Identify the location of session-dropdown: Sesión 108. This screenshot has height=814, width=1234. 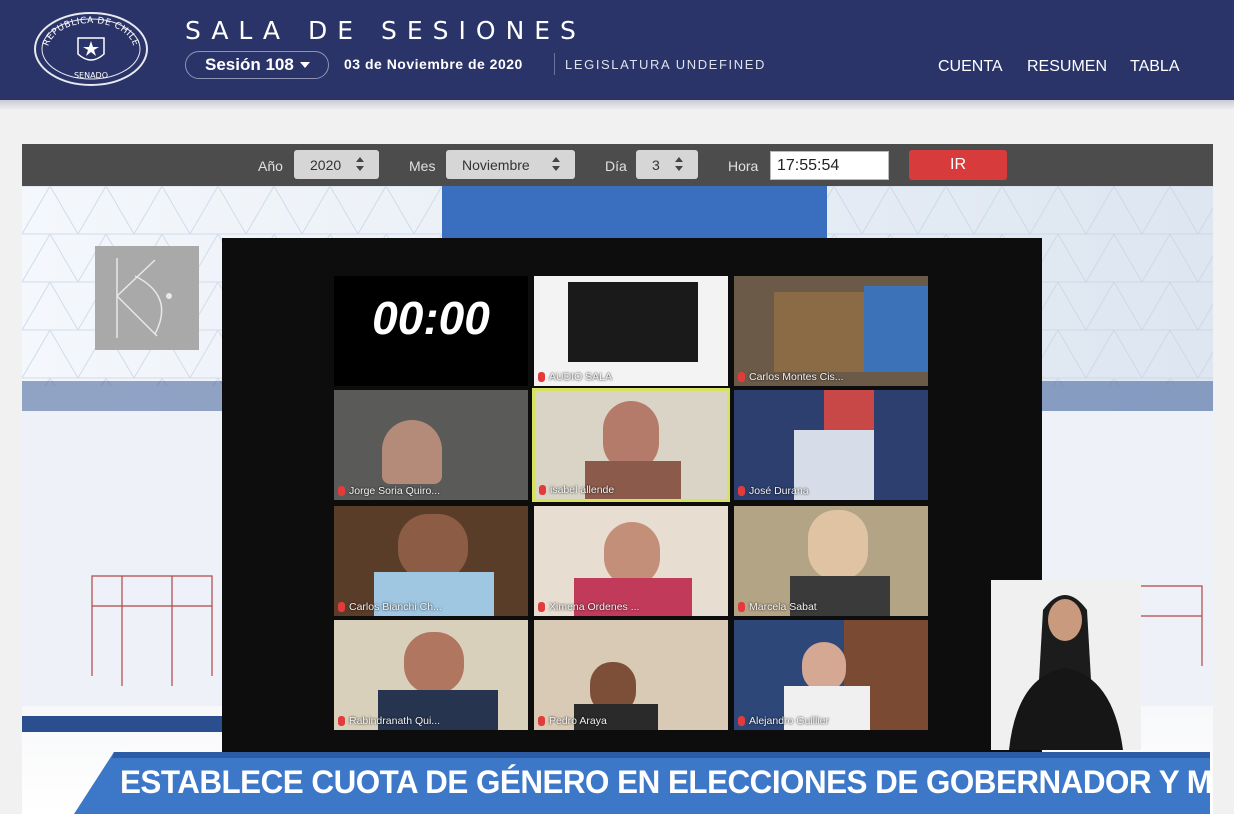
(257, 65).